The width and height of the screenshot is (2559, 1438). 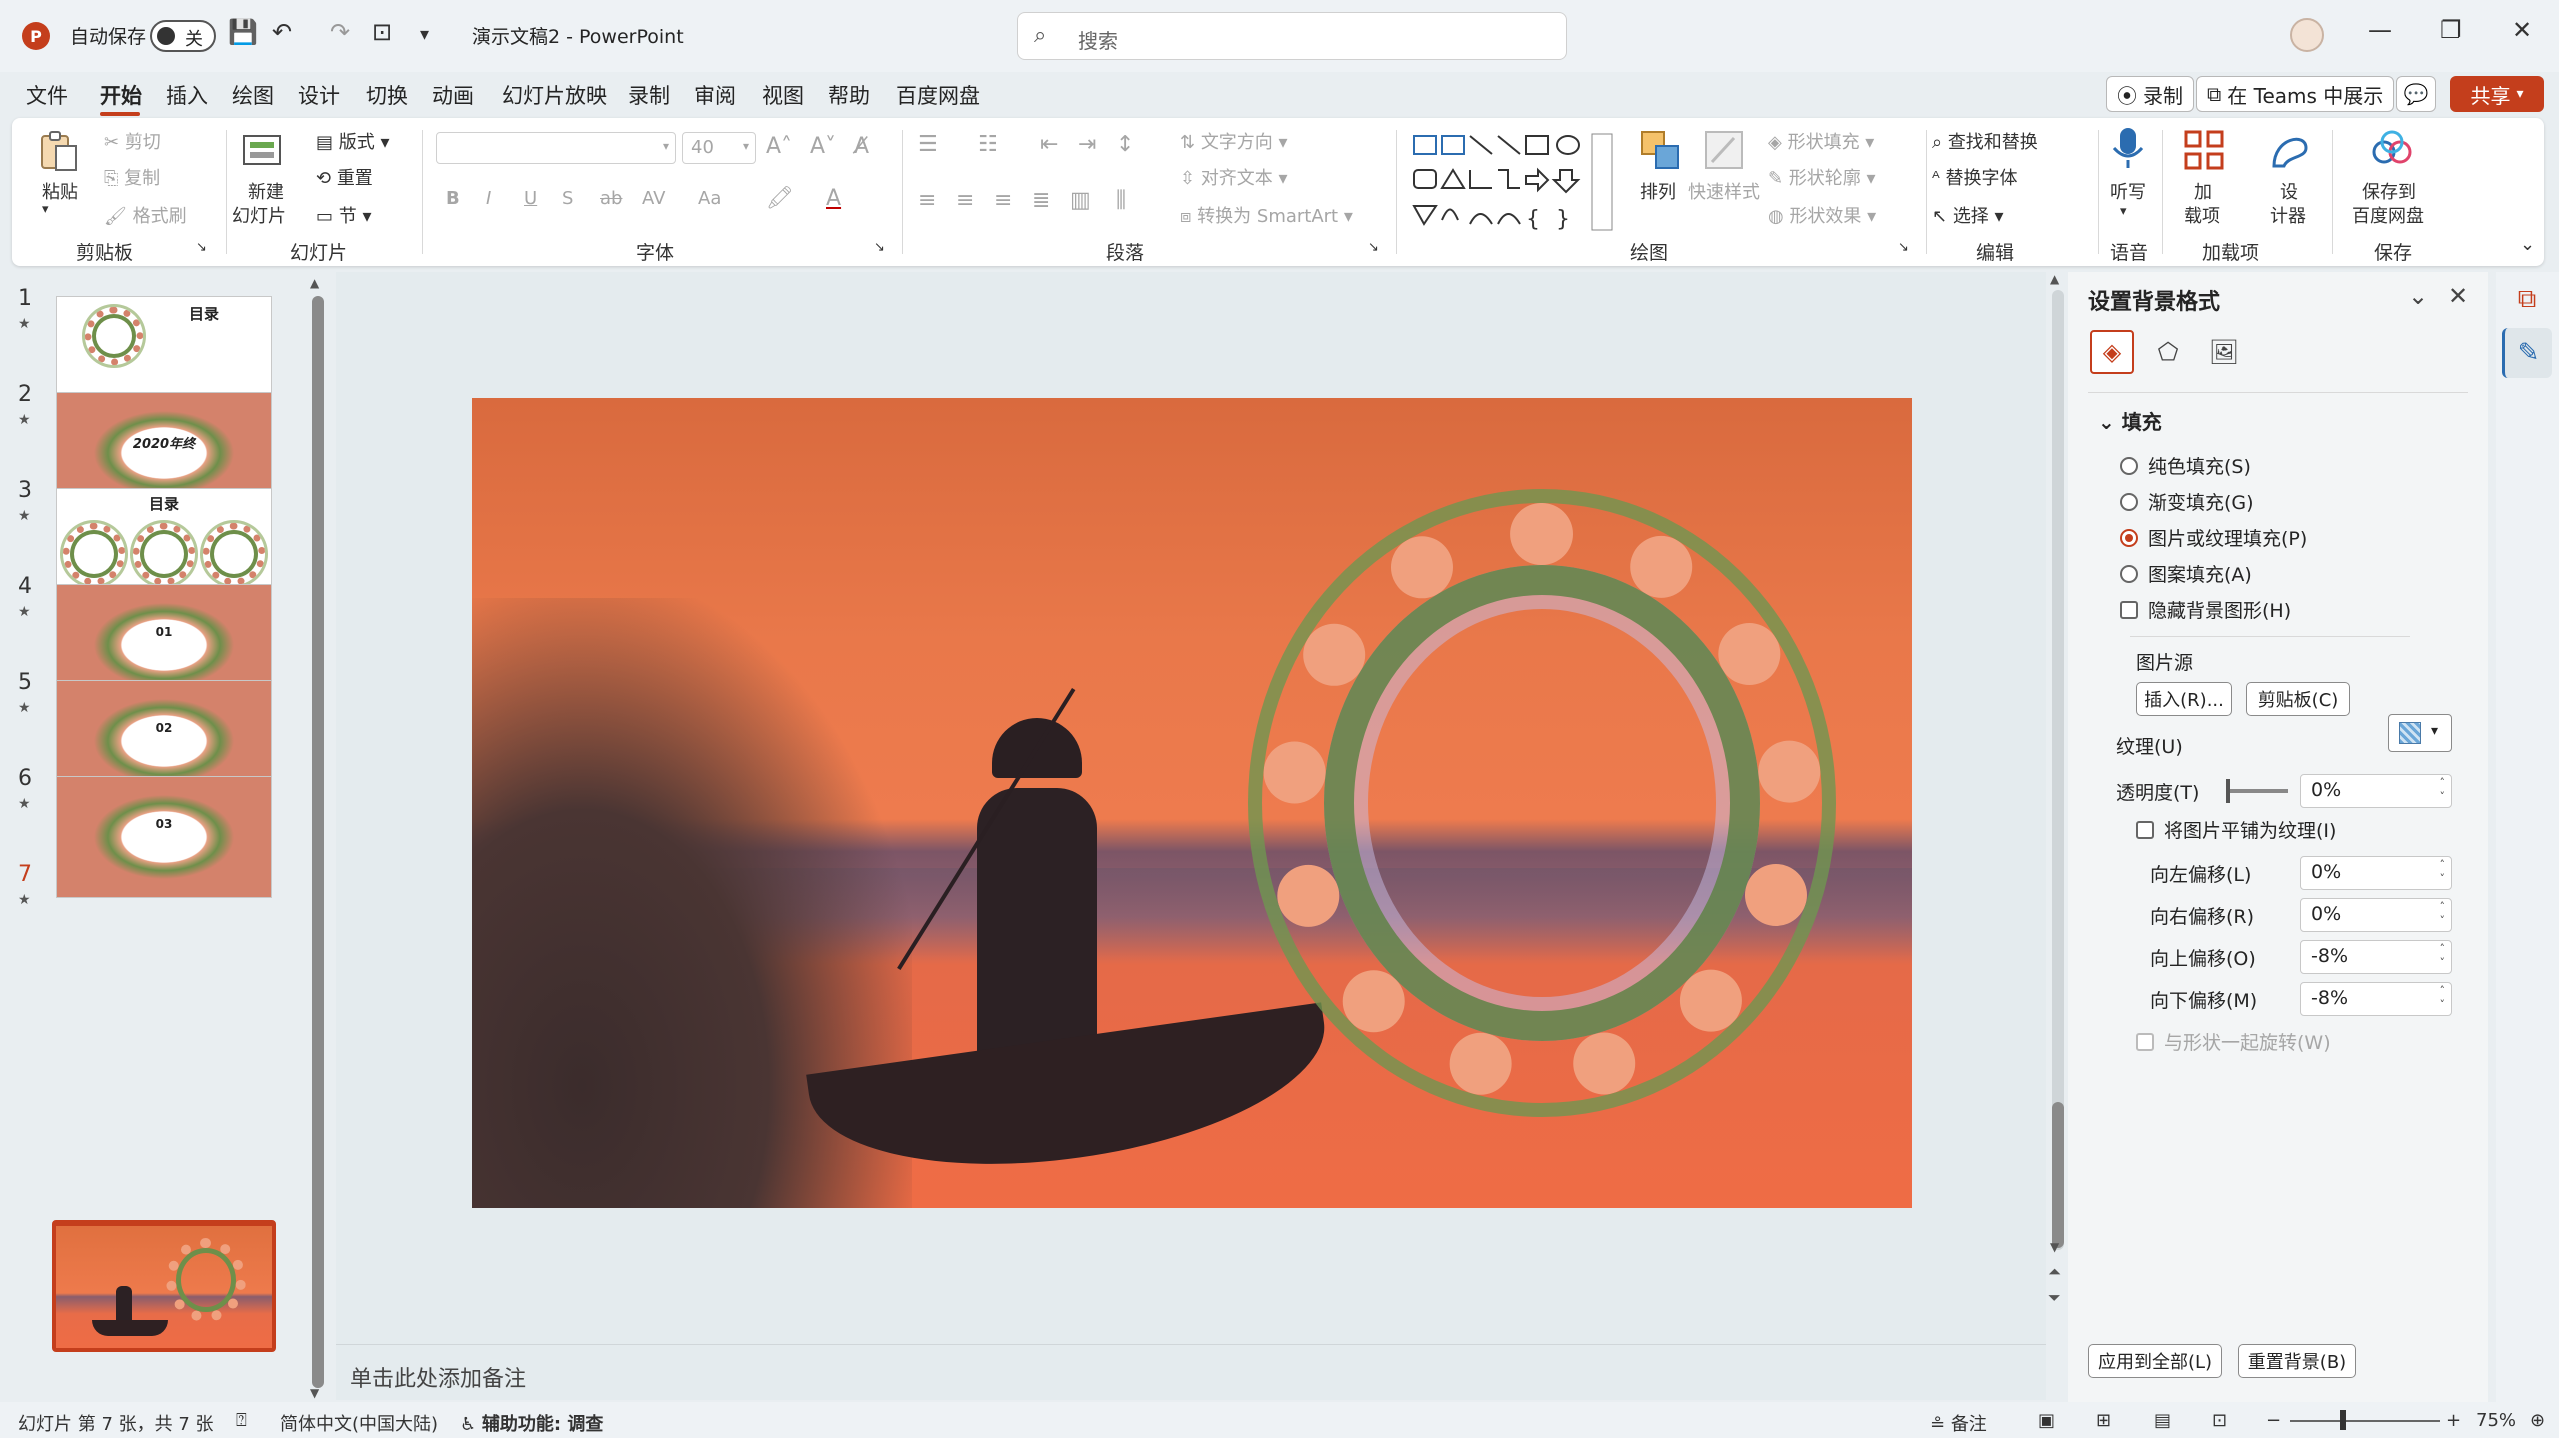 What do you see at coordinates (187, 95) in the screenshot?
I see `tab-insert: 插入` at bounding box center [187, 95].